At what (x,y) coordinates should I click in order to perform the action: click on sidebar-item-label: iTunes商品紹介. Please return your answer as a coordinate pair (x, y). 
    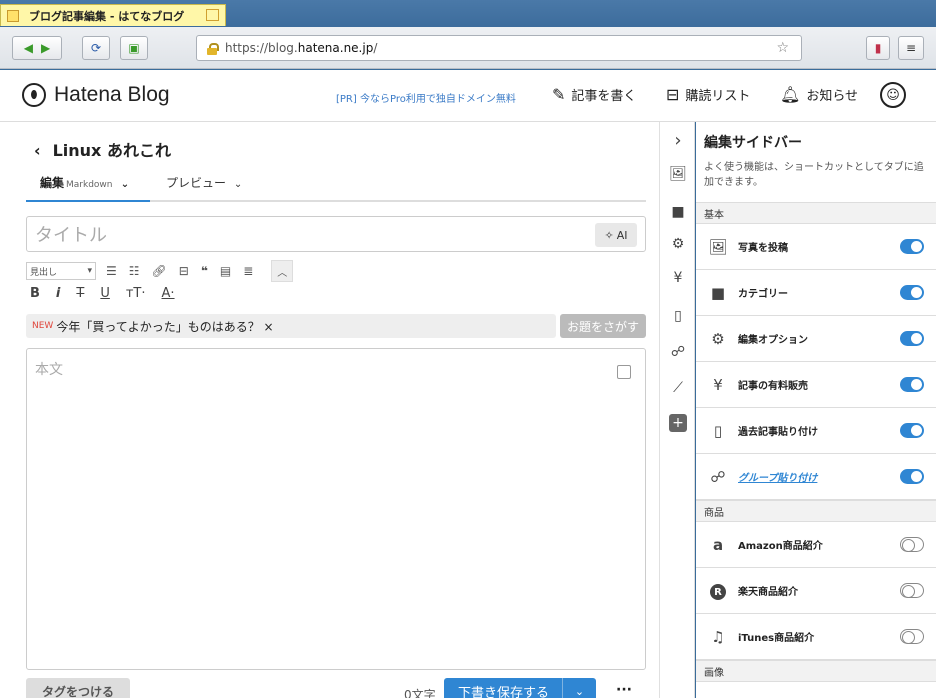
    Looking at the image, I should click on (776, 638).